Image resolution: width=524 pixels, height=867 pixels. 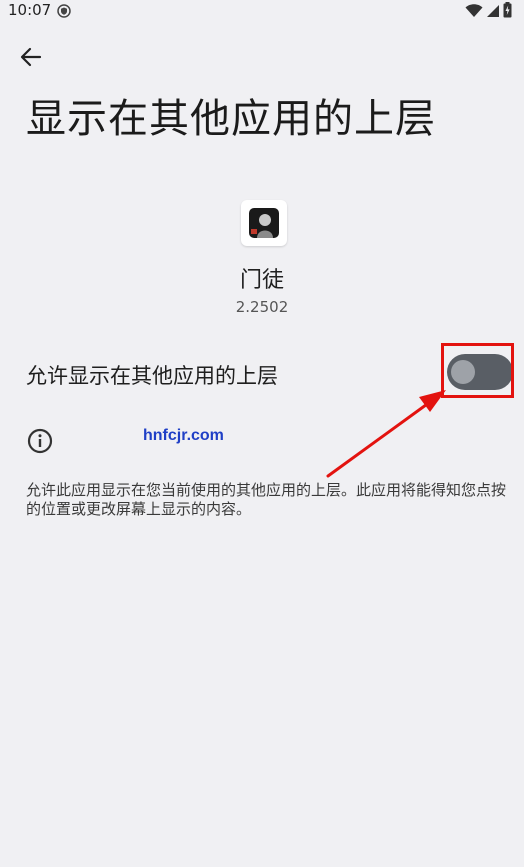 What do you see at coordinates (507, 12) in the screenshot?
I see `battery-charging-icon` at bounding box center [507, 12].